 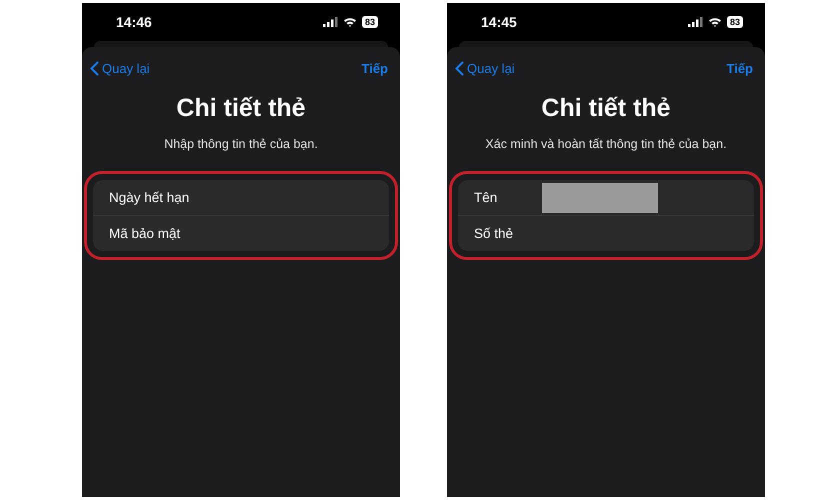 I want to click on field-label: Số thẻ, so click(x=494, y=233).